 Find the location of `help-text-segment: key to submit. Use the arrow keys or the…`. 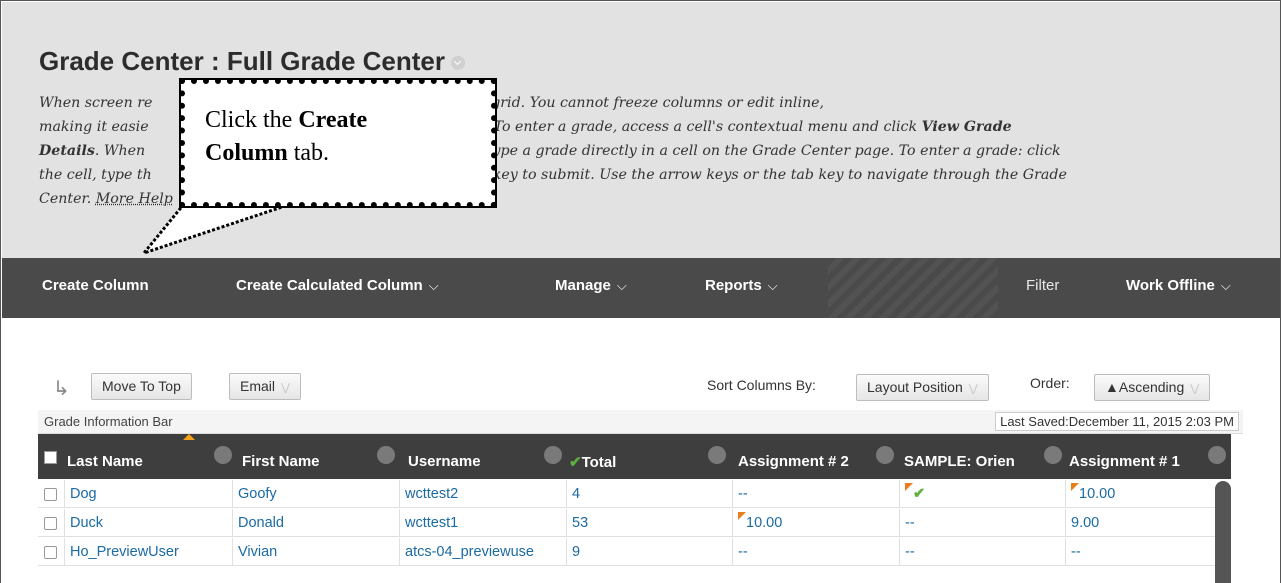

help-text-segment: key to submit. Use the arrow keys or the… is located at coordinates (779, 175).